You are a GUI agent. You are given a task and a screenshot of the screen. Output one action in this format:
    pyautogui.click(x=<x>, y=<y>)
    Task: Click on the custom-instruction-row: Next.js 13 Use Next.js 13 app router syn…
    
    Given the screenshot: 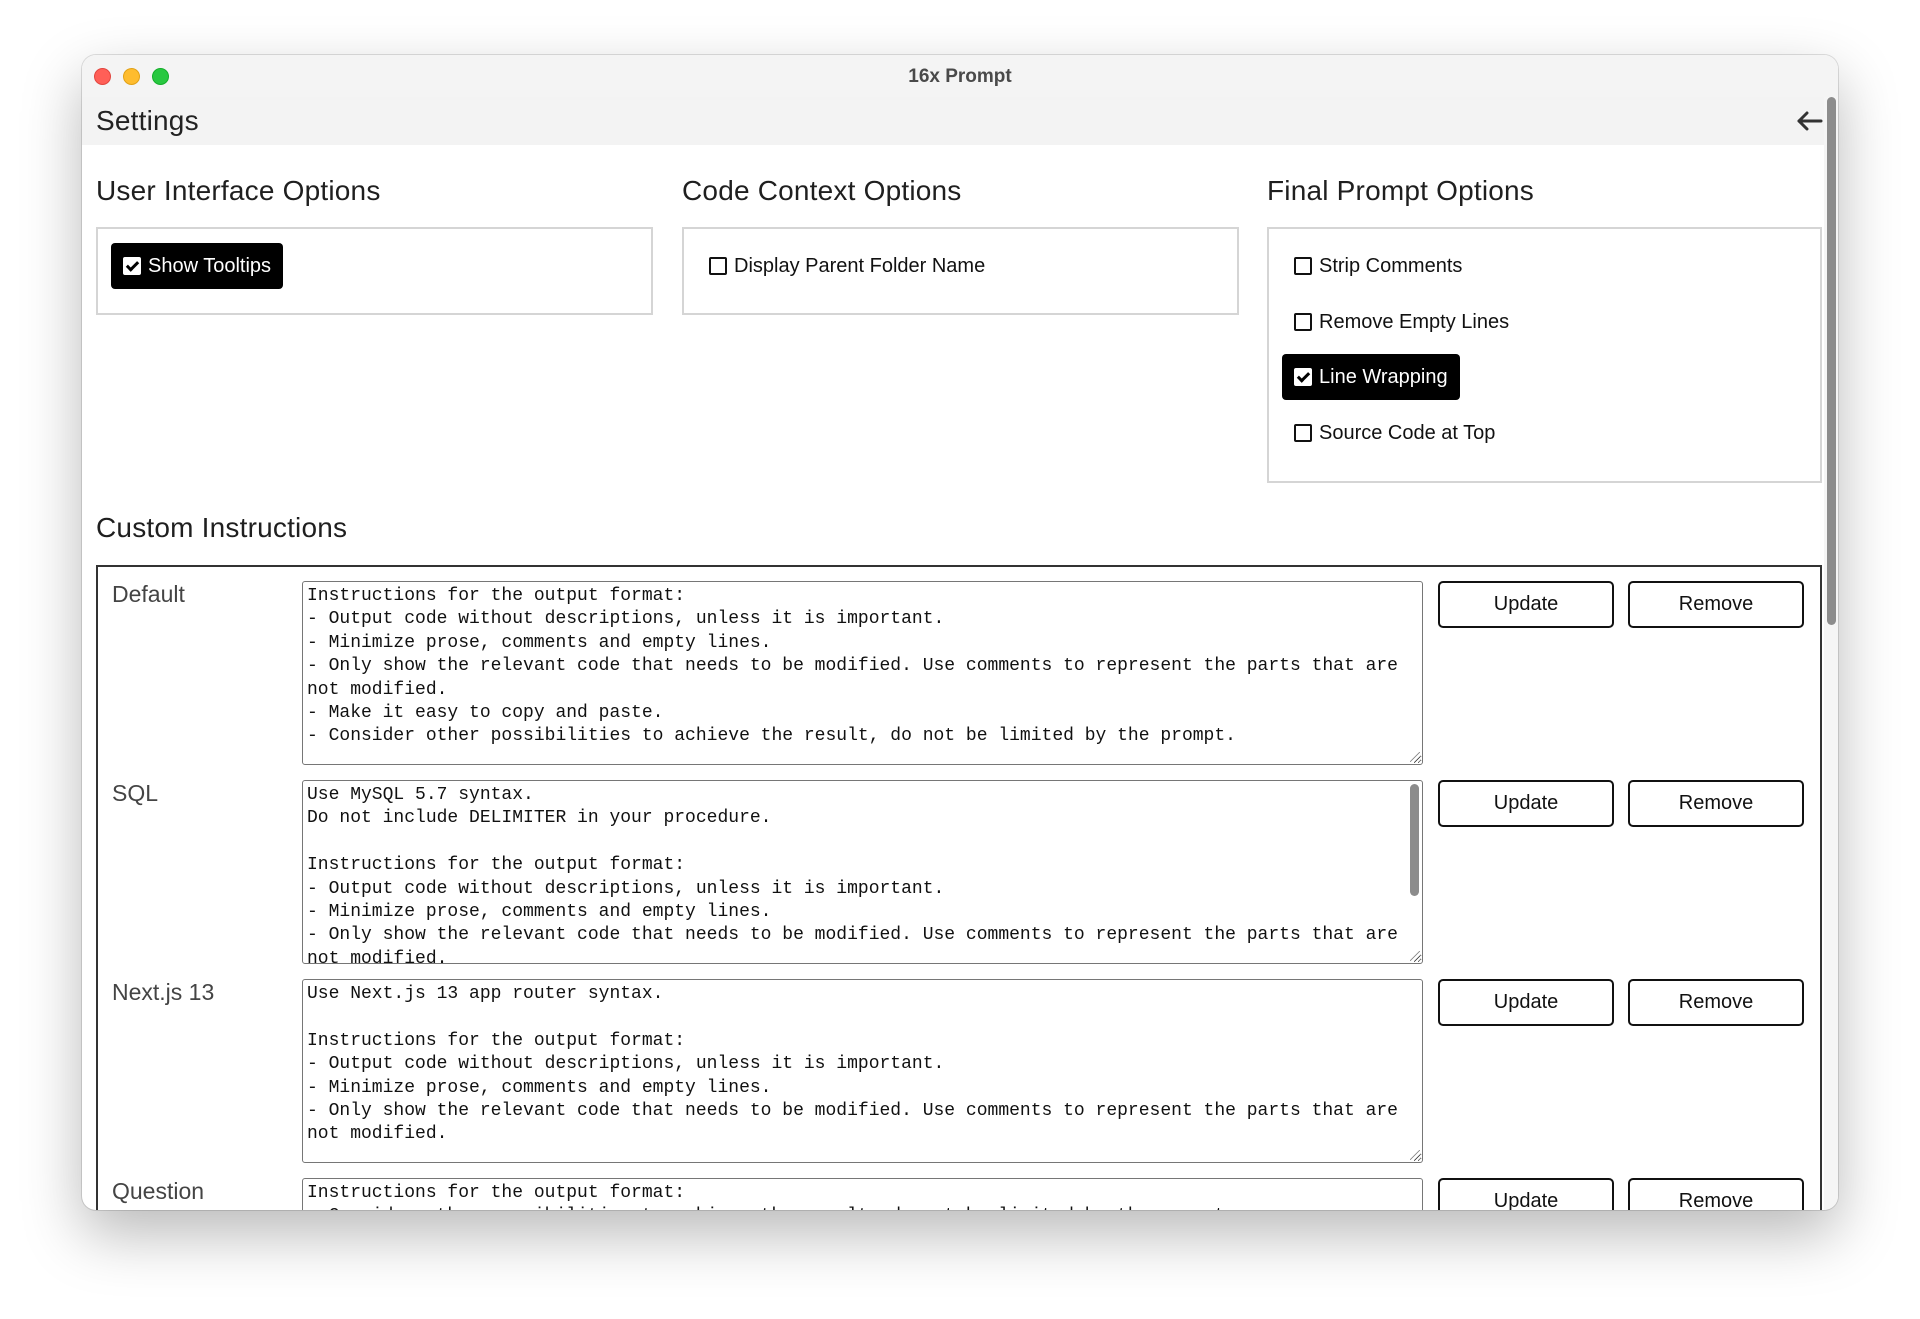 What is the action you would take?
    pyautogui.click(x=959, y=1064)
    